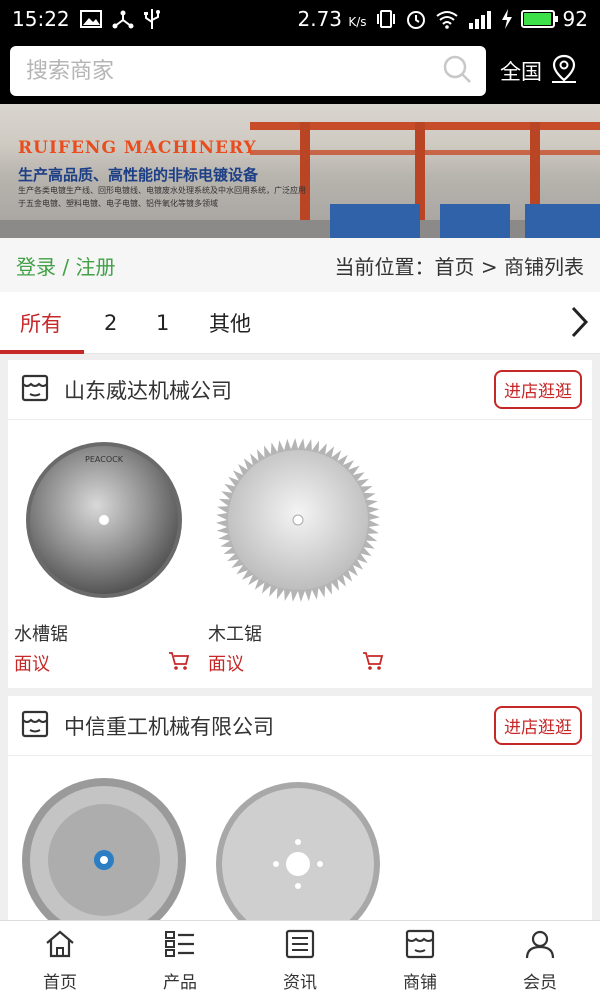 The width and height of the screenshot is (600, 1000). I want to click on signal-4g-icon, so click(480, 19).